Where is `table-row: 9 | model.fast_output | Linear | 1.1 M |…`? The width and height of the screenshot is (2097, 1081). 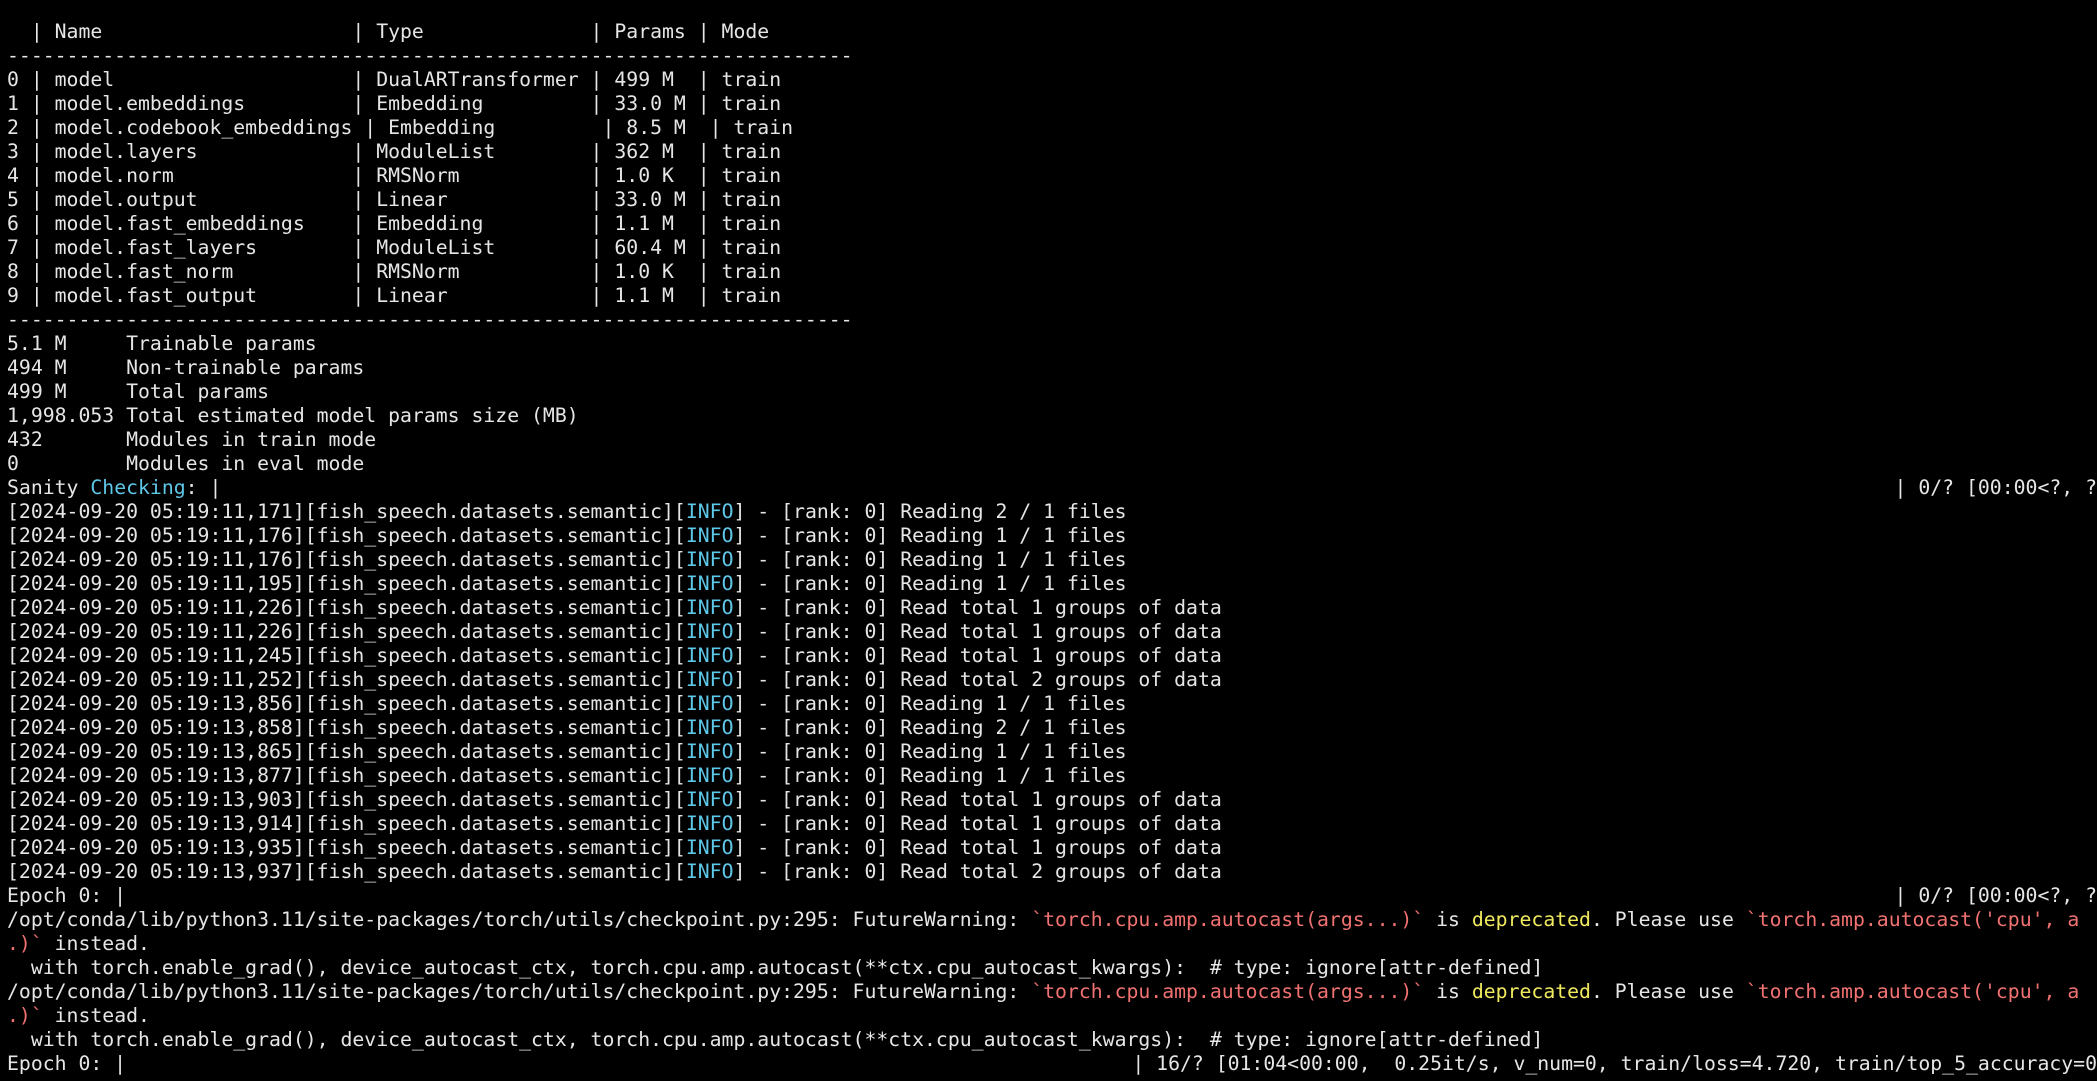 table-row: 9 | model.fast_output | Linear | 1.1 M |… is located at coordinates (394, 295).